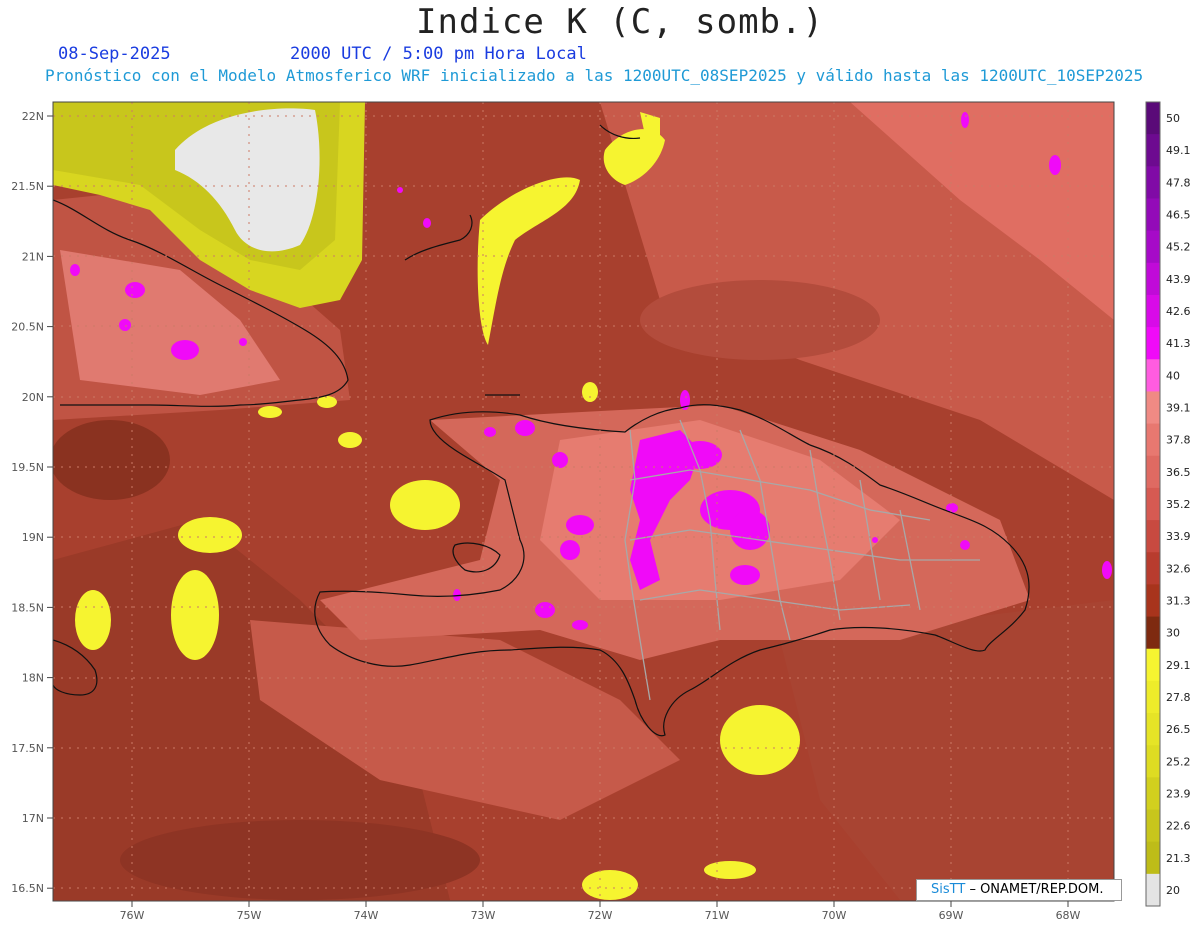  What do you see at coordinates (1173, 375) in the screenshot?
I see `colorbar-label: 40` at bounding box center [1173, 375].